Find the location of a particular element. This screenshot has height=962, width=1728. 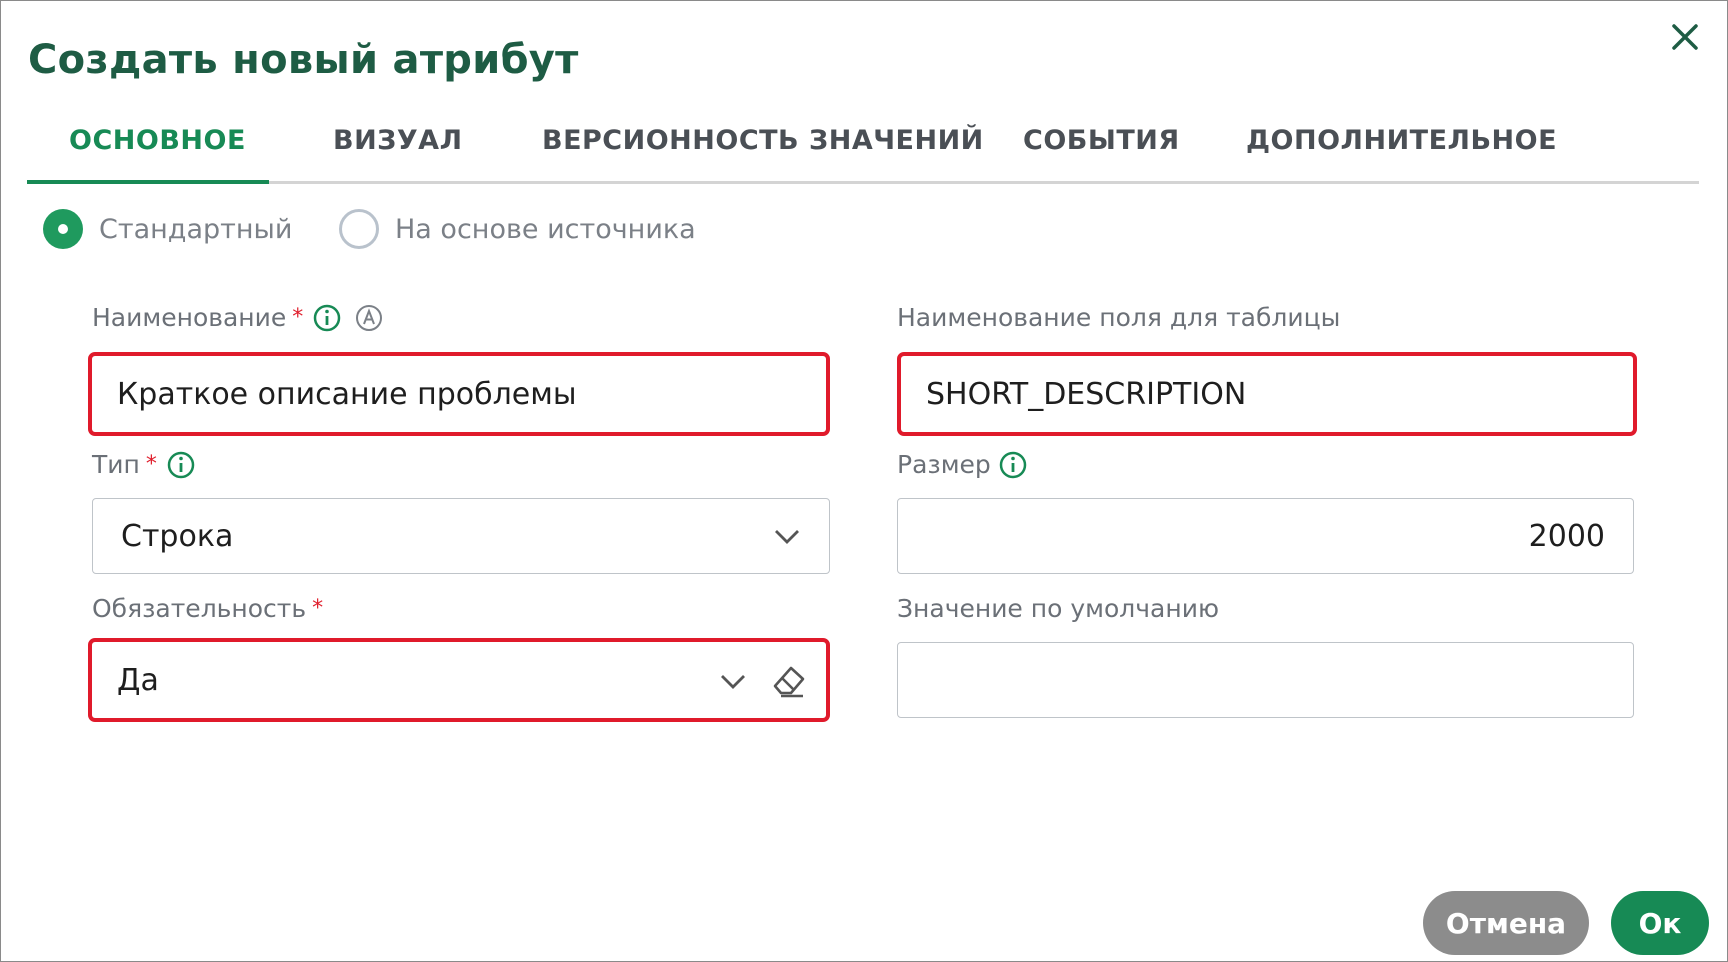

name-input: Краткое описание проблемы is located at coordinates (459, 394).